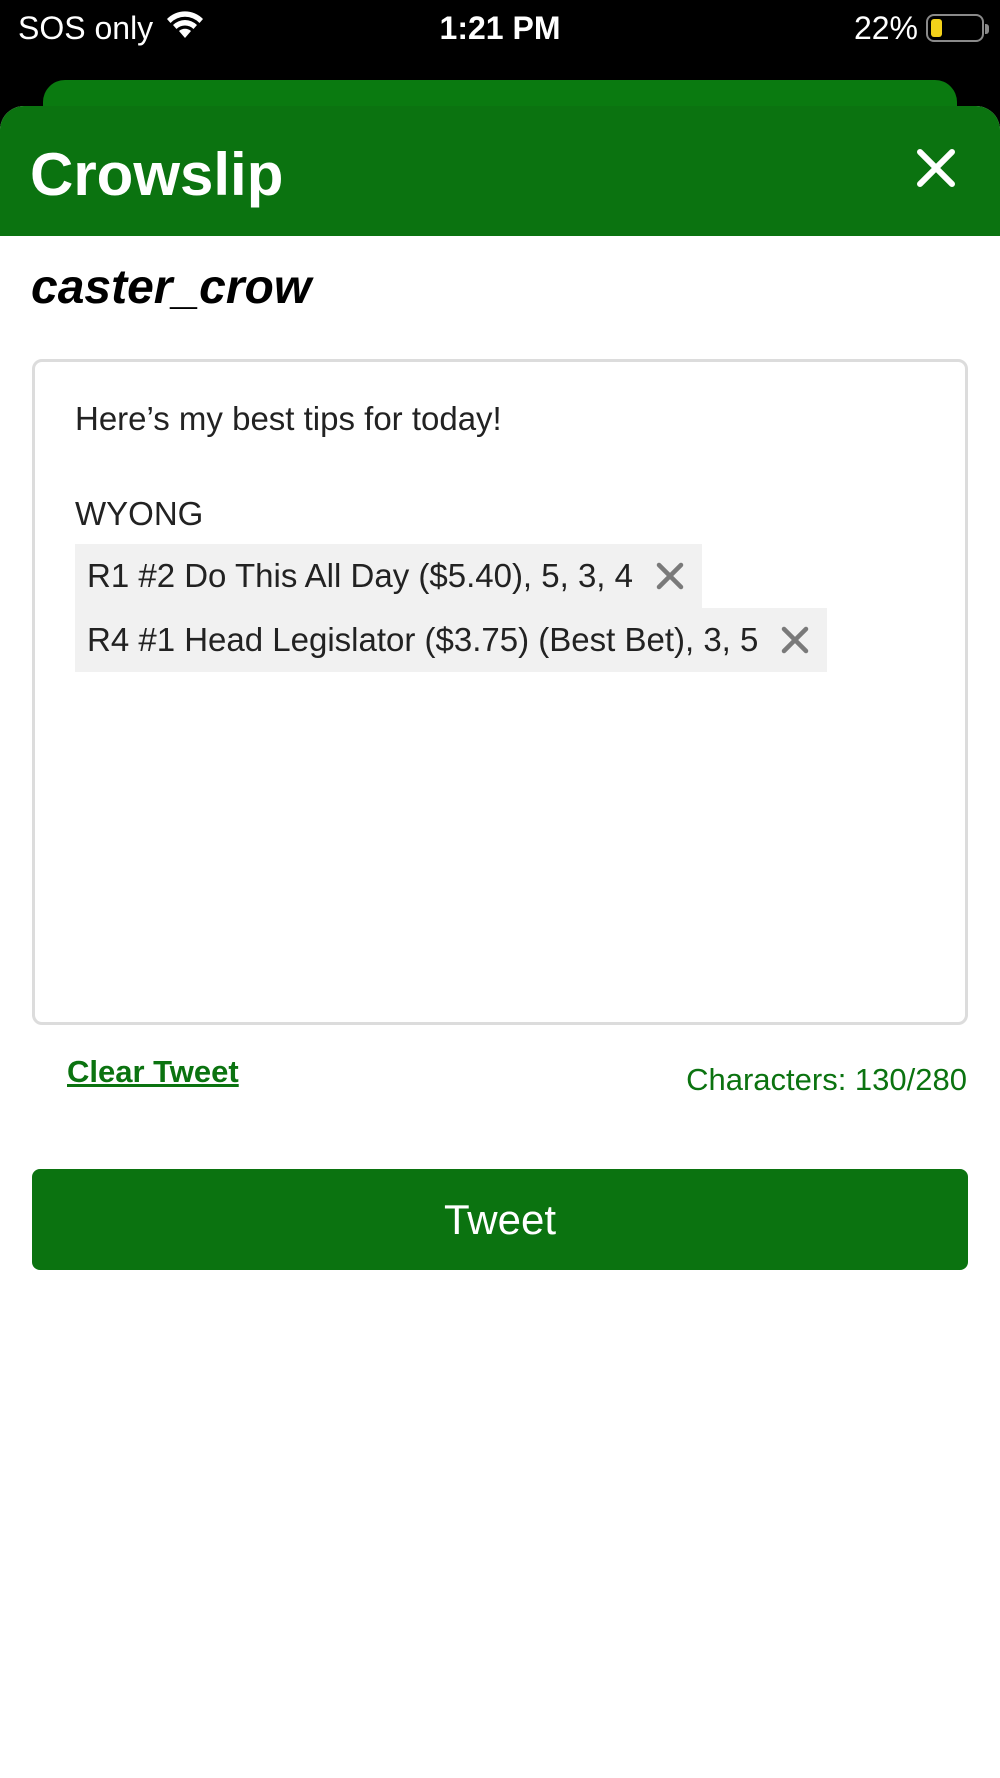 Image resolution: width=1000 pixels, height=1778 pixels. Describe the element at coordinates (885, 27) in the screenshot. I see `battery-percent: 22%` at that location.